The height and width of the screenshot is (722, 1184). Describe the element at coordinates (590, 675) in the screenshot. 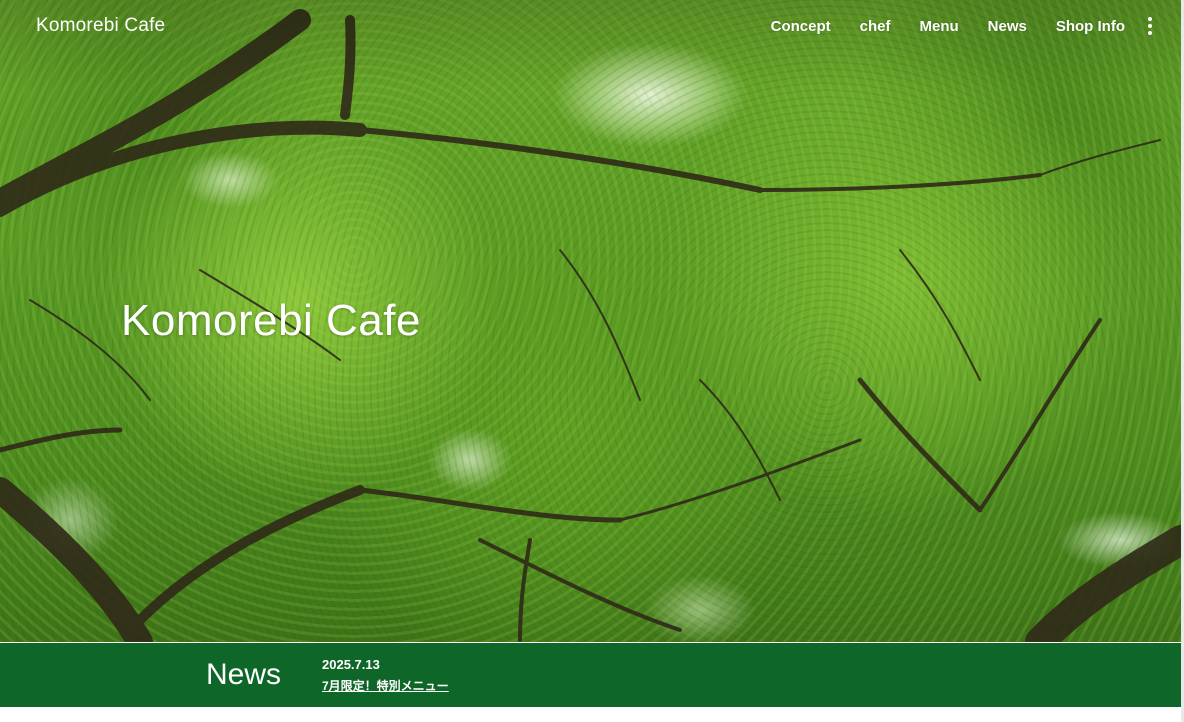

I see `news-bar: News 2025.7.13 7月限定！特別メニュー` at that location.